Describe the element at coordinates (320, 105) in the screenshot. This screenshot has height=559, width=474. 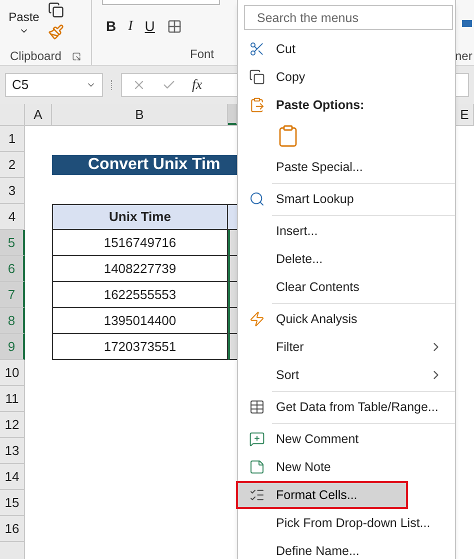
I see `menu-label: Paste Options:` at that location.